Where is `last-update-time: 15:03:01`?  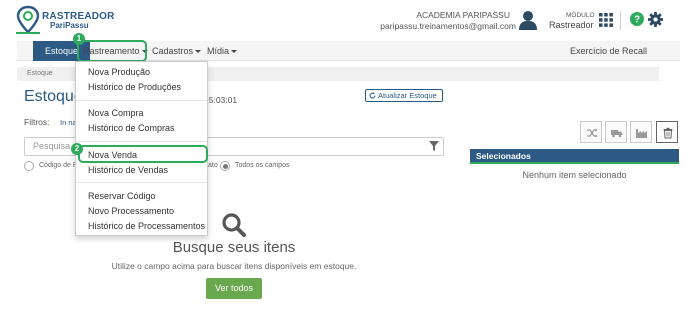
last-update-time: 15:03:01 is located at coordinates (221, 100).